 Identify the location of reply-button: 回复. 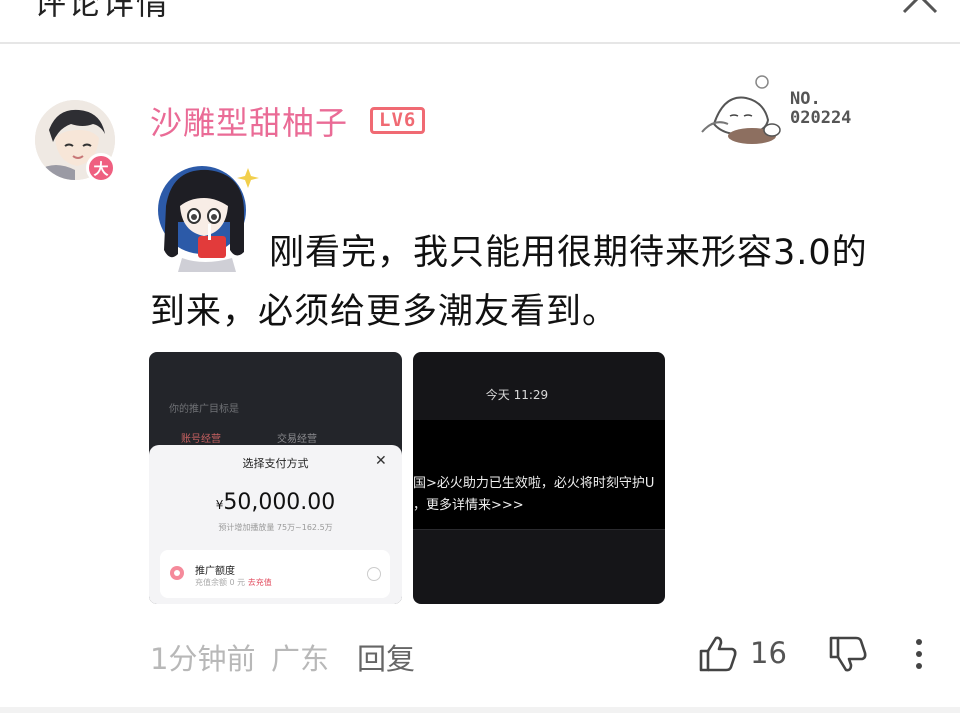
(386, 657).